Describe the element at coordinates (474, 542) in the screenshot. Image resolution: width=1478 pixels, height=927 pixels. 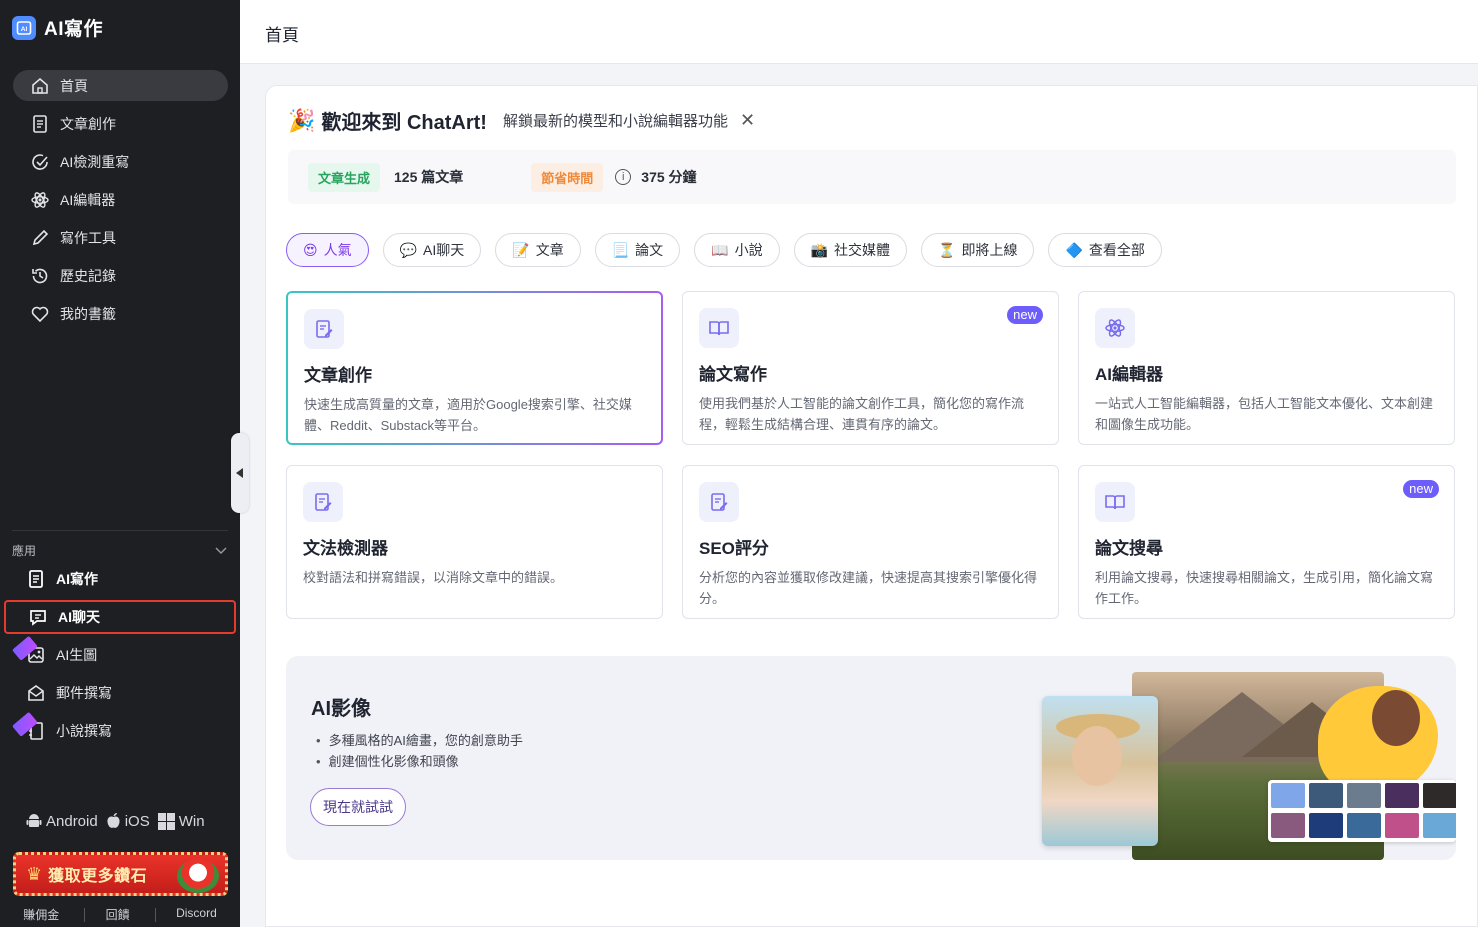
I see `card-grammar-checker: 文法檢測器 校對語法和拼寫錯誤，以消除文章中的錯誤。` at that location.